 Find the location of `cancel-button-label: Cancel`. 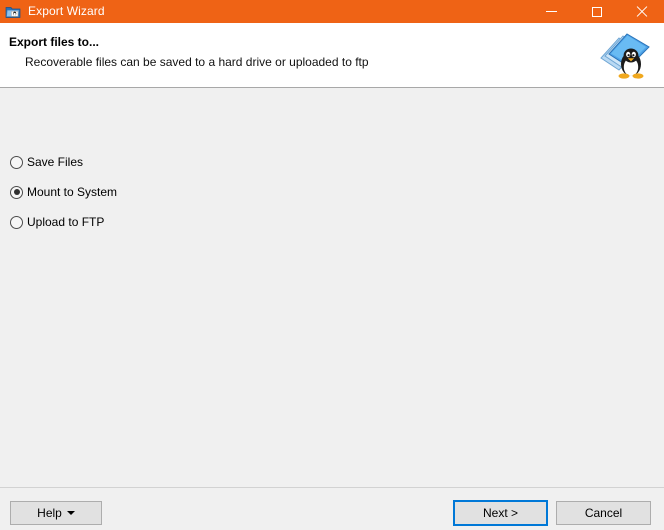

cancel-button-label: Cancel is located at coordinates (603, 513).